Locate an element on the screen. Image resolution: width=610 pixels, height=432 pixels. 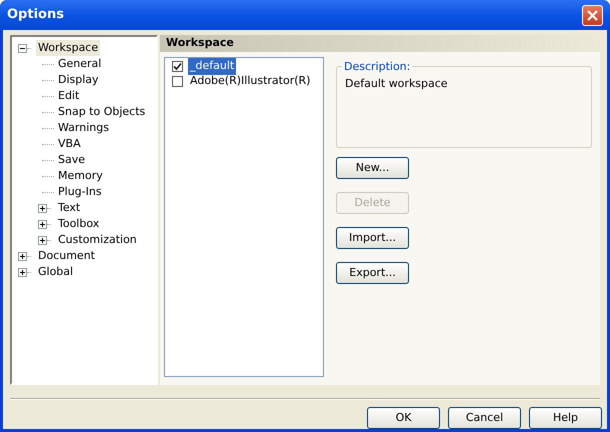
tree-item: Edit is located at coordinates (69, 96).